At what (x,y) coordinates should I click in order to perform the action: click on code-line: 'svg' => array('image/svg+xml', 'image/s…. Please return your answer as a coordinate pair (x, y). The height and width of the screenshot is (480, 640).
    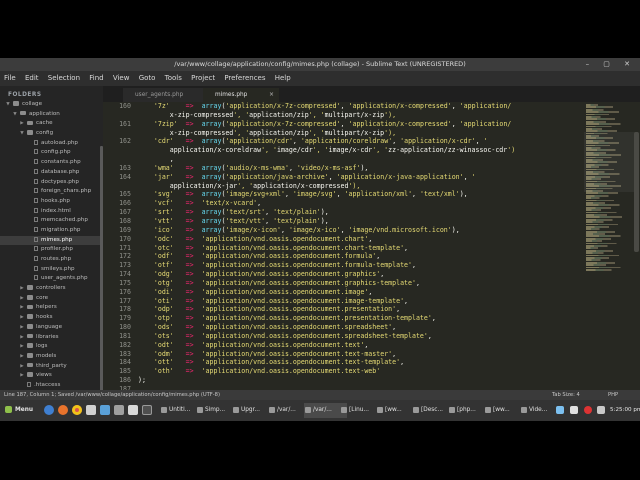
    Looking at the image, I should click on (358, 194).